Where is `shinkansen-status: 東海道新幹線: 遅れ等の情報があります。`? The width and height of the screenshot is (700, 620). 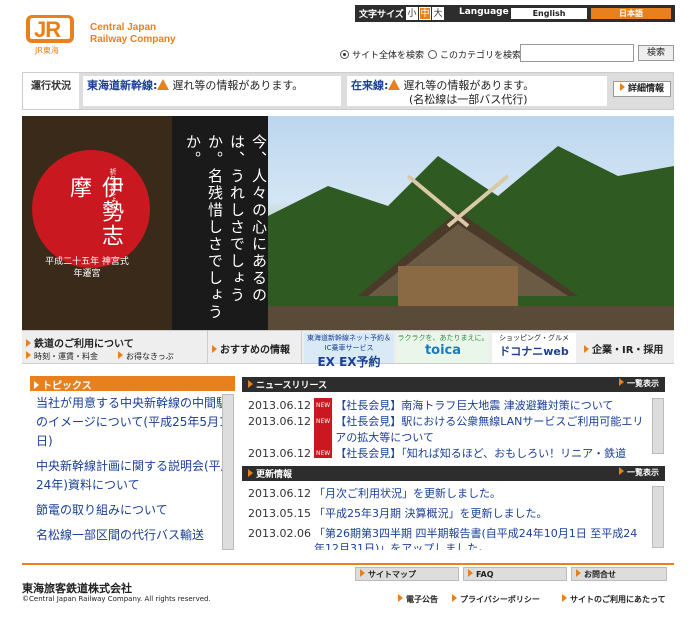
shinkansen-status: 東海道新幹線: 遅れ等の情報があります。 is located at coordinates (212, 91).